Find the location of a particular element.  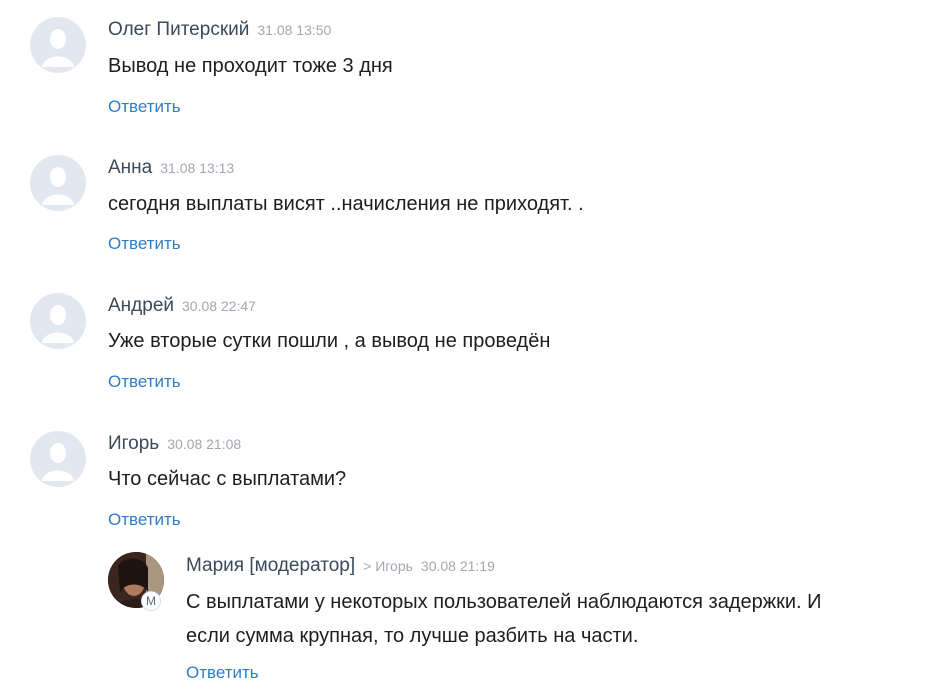

comment-meta: Игорь 30.08 21:08 is located at coordinates (174, 444).